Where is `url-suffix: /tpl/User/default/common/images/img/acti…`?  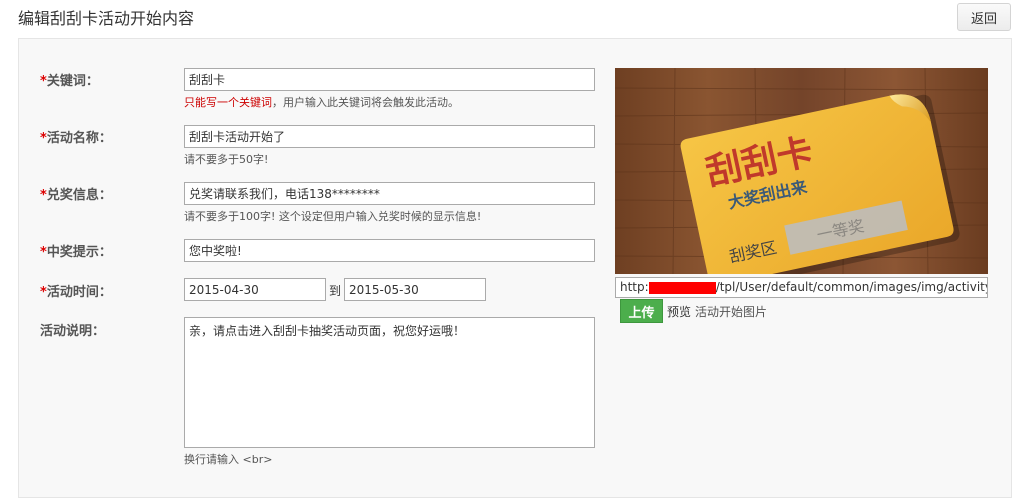 url-suffix: /tpl/User/default/common/images/img/acti… is located at coordinates (851, 287).